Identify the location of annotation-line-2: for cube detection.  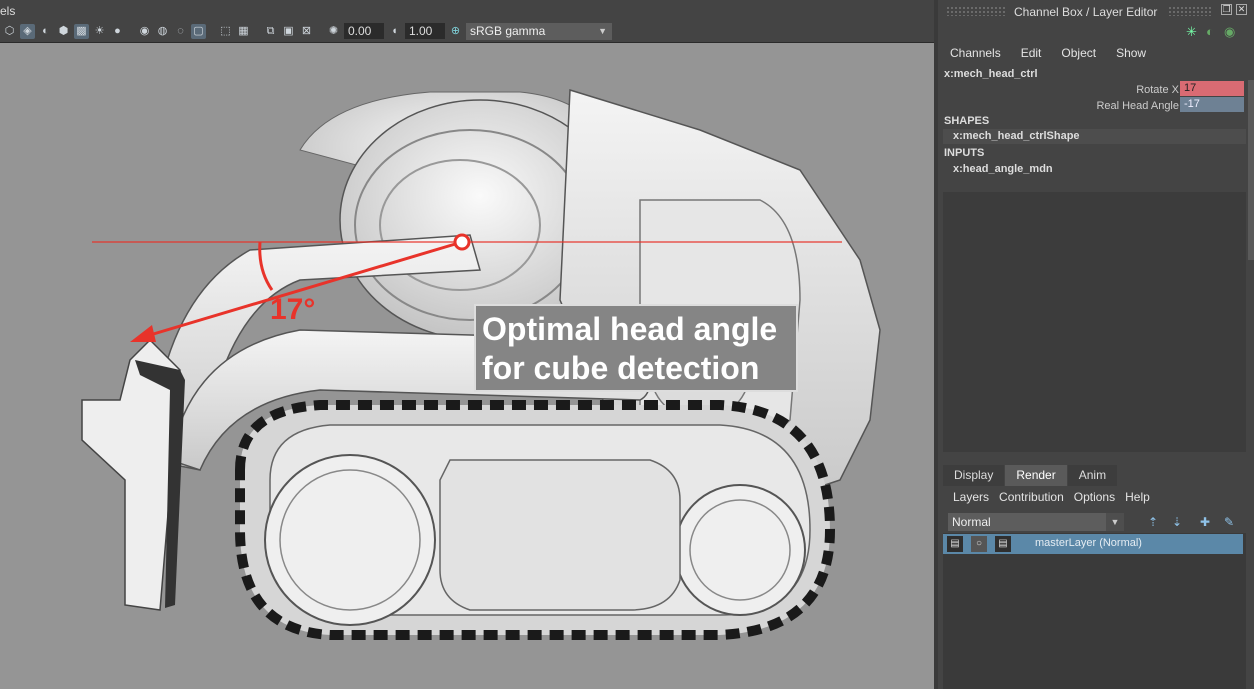
(621, 368).